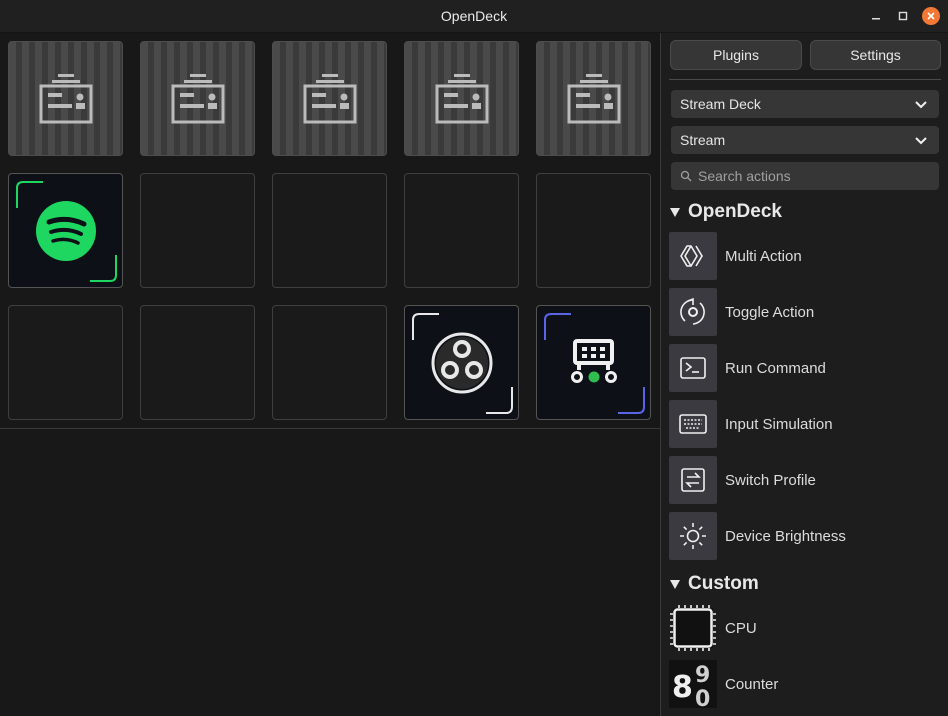 The width and height of the screenshot is (948, 716). What do you see at coordinates (741, 628) in the screenshot?
I see `action-label: CPU` at bounding box center [741, 628].